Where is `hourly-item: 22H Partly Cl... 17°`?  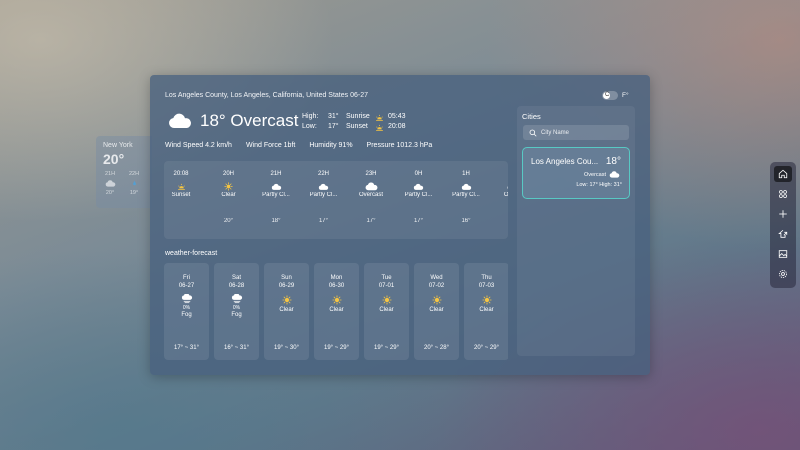 hourly-item: 22H Partly Cl... 17° is located at coordinates (324, 197).